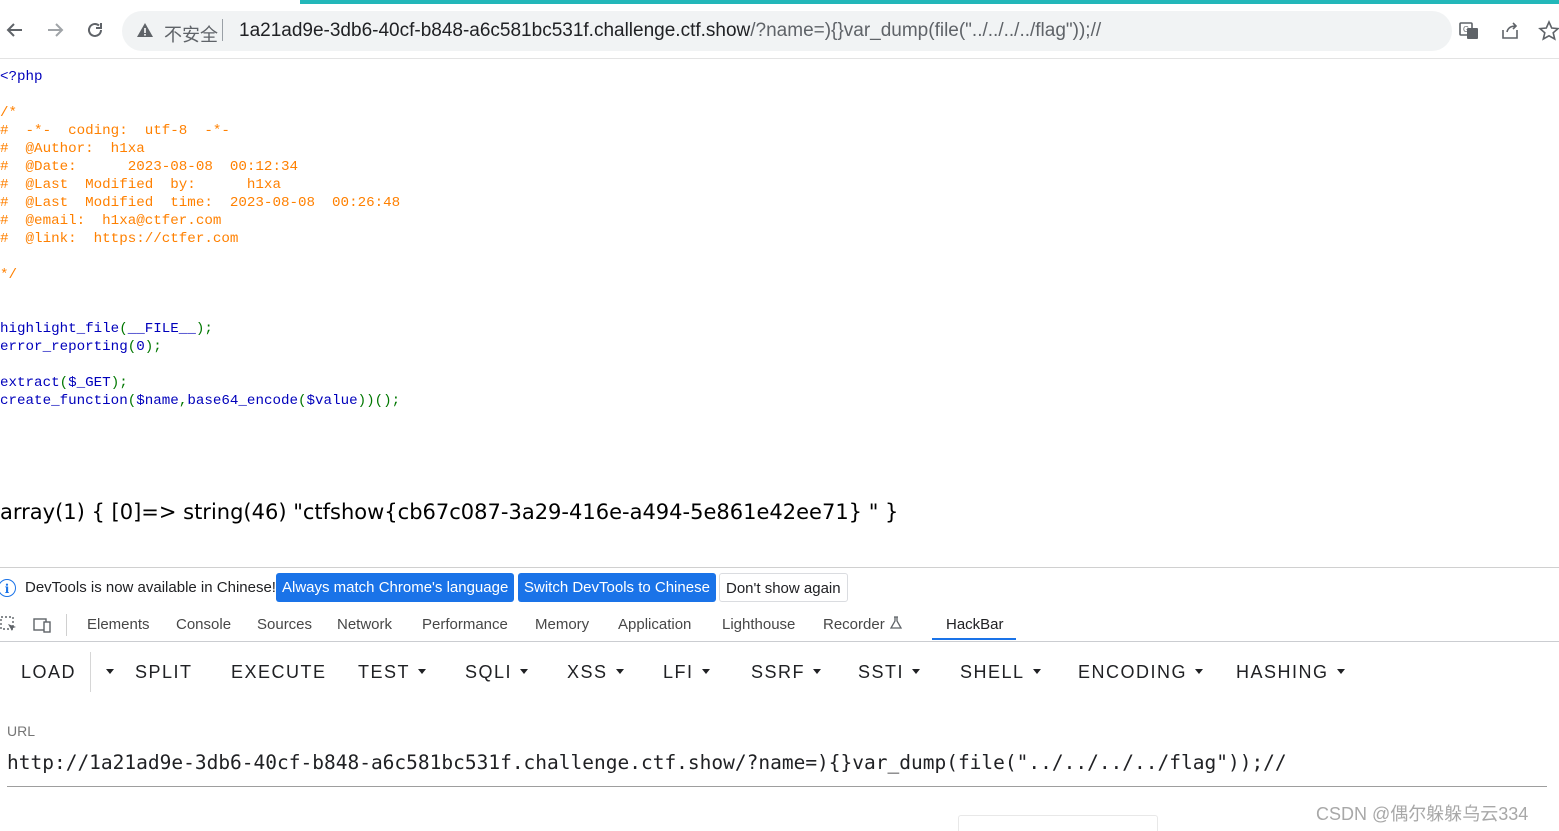 This screenshot has height=831, width=1559. Describe the element at coordinates (200, 77) in the screenshot. I see `code-line: <?php` at that location.